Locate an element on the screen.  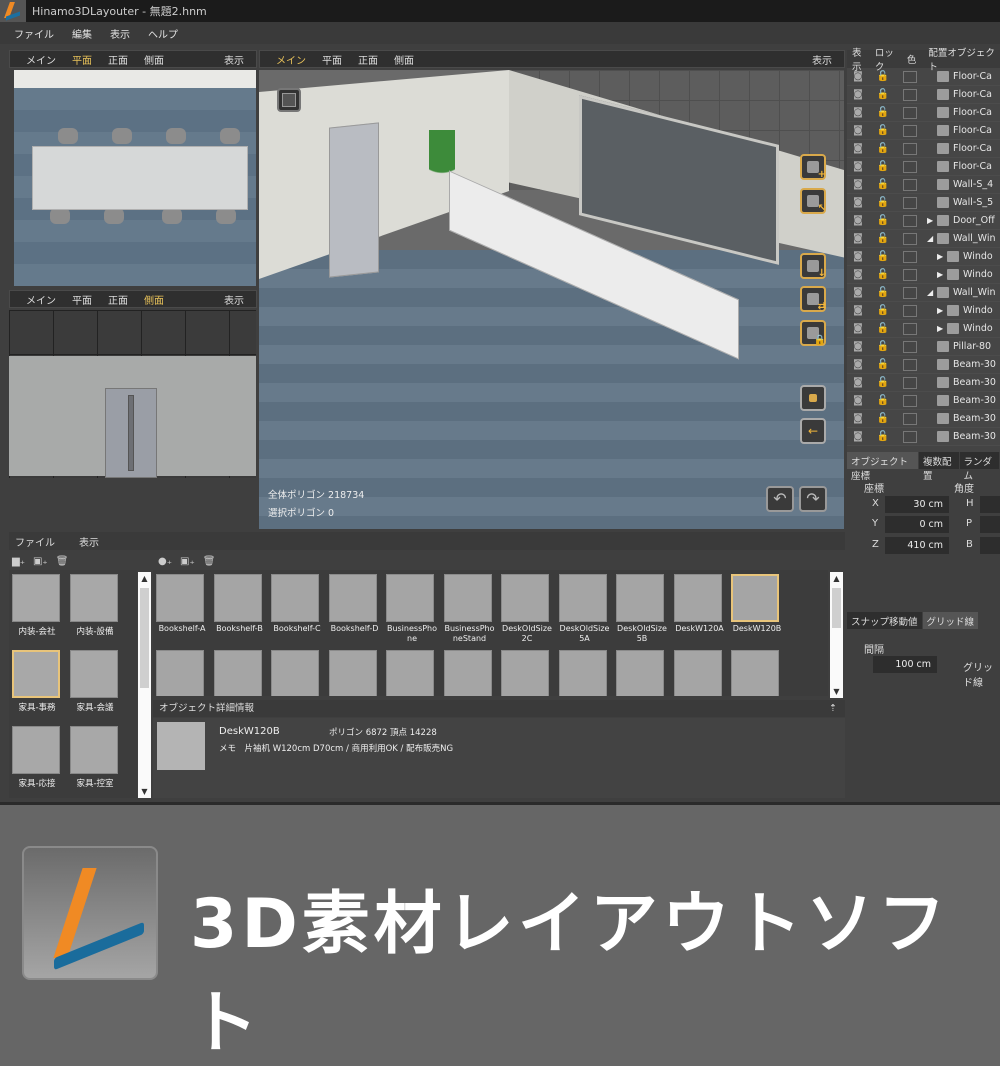
p-field is located at coordinates (990, 524).